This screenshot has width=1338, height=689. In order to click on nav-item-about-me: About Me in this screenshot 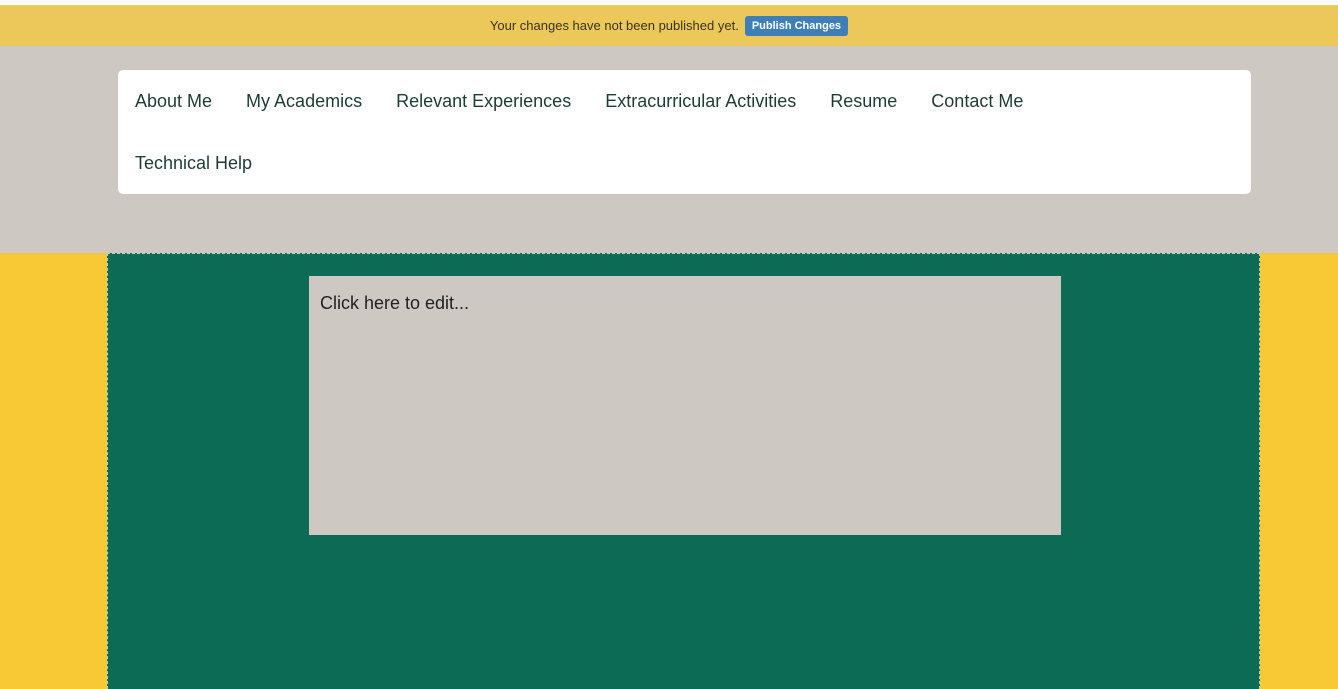, I will do `click(173, 101)`.